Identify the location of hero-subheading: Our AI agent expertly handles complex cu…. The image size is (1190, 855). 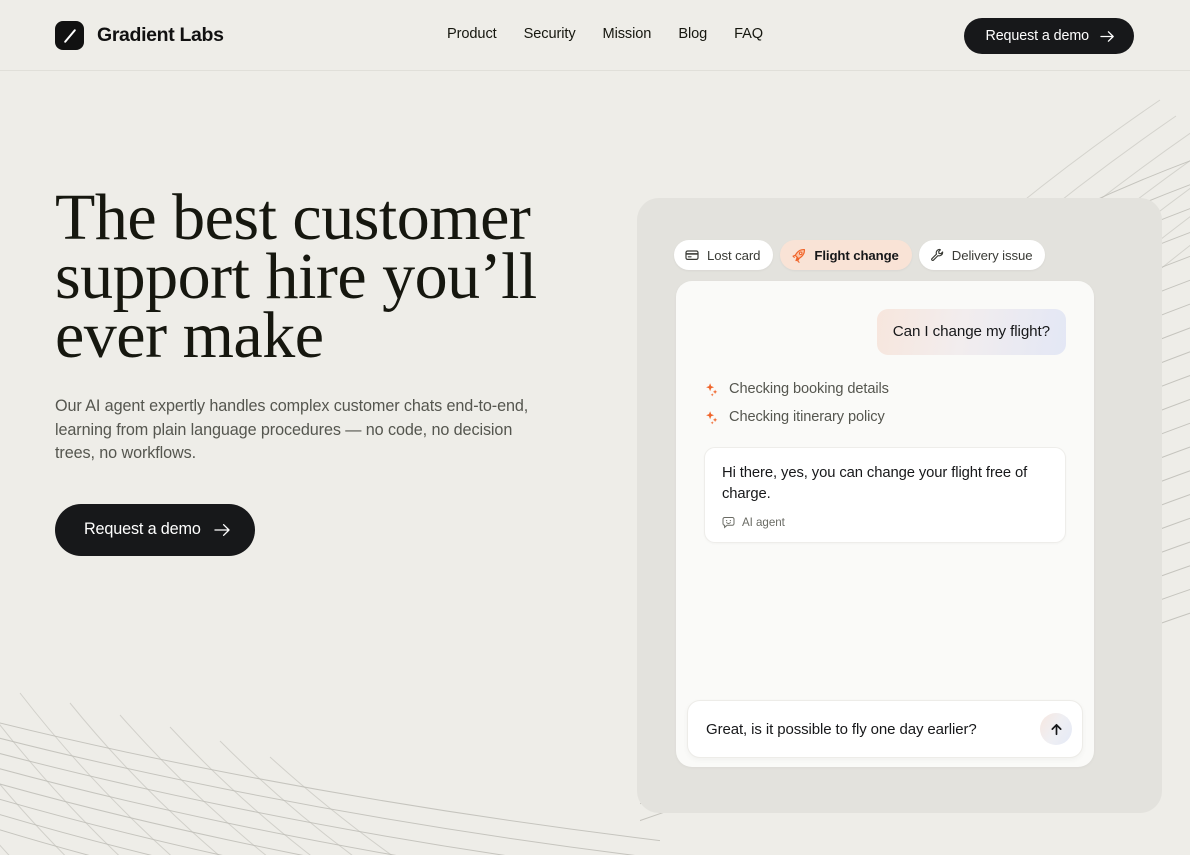
(292, 429).